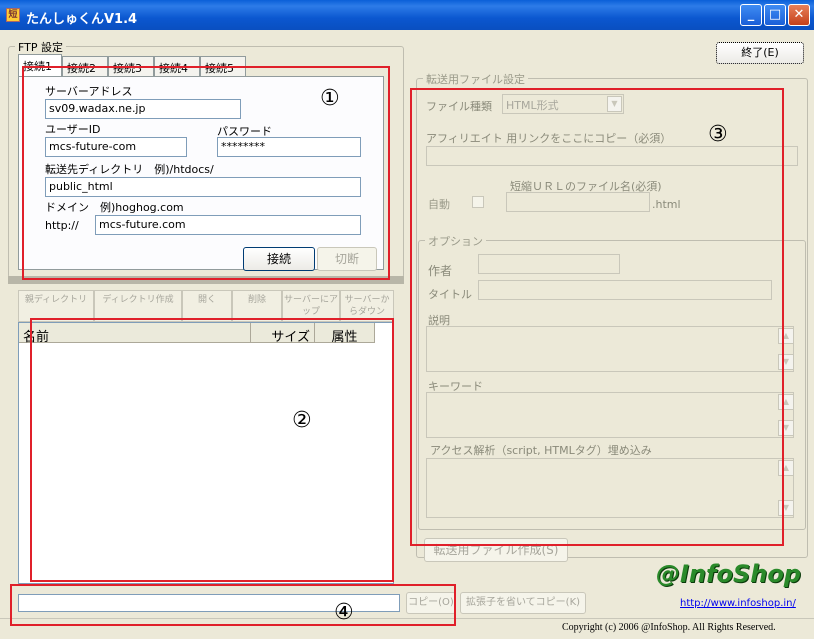 The height and width of the screenshot is (639, 814). Describe the element at coordinates (129, 169) in the screenshot. I see `directory-label: 転送先ディレクトリ 例)/htdocs/` at that location.